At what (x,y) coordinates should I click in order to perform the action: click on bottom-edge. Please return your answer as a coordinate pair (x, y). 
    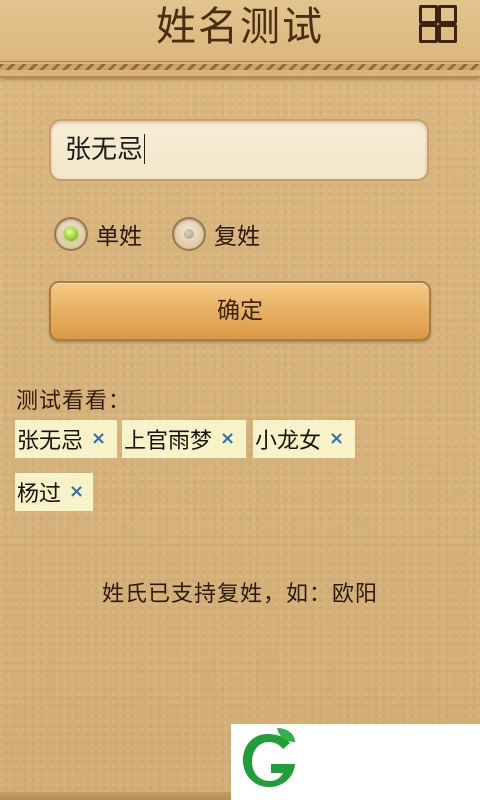
    Looking at the image, I should click on (115, 796).